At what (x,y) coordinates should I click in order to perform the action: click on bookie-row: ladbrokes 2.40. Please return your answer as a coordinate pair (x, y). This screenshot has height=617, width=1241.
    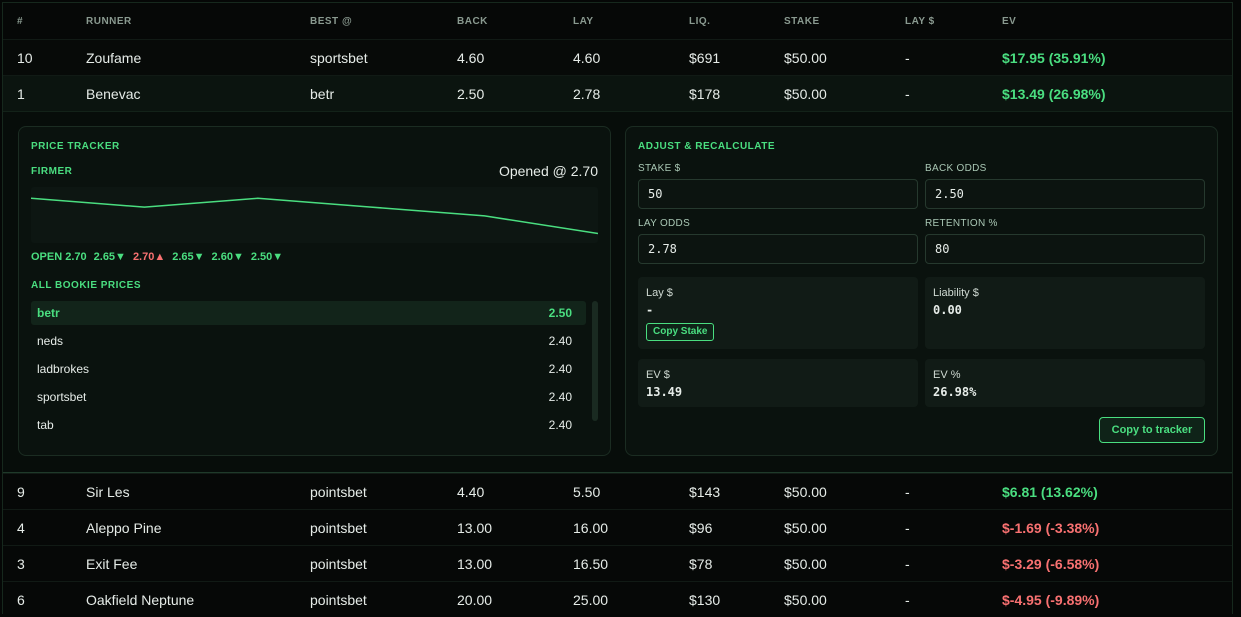
    Looking at the image, I should click on (308, 369).